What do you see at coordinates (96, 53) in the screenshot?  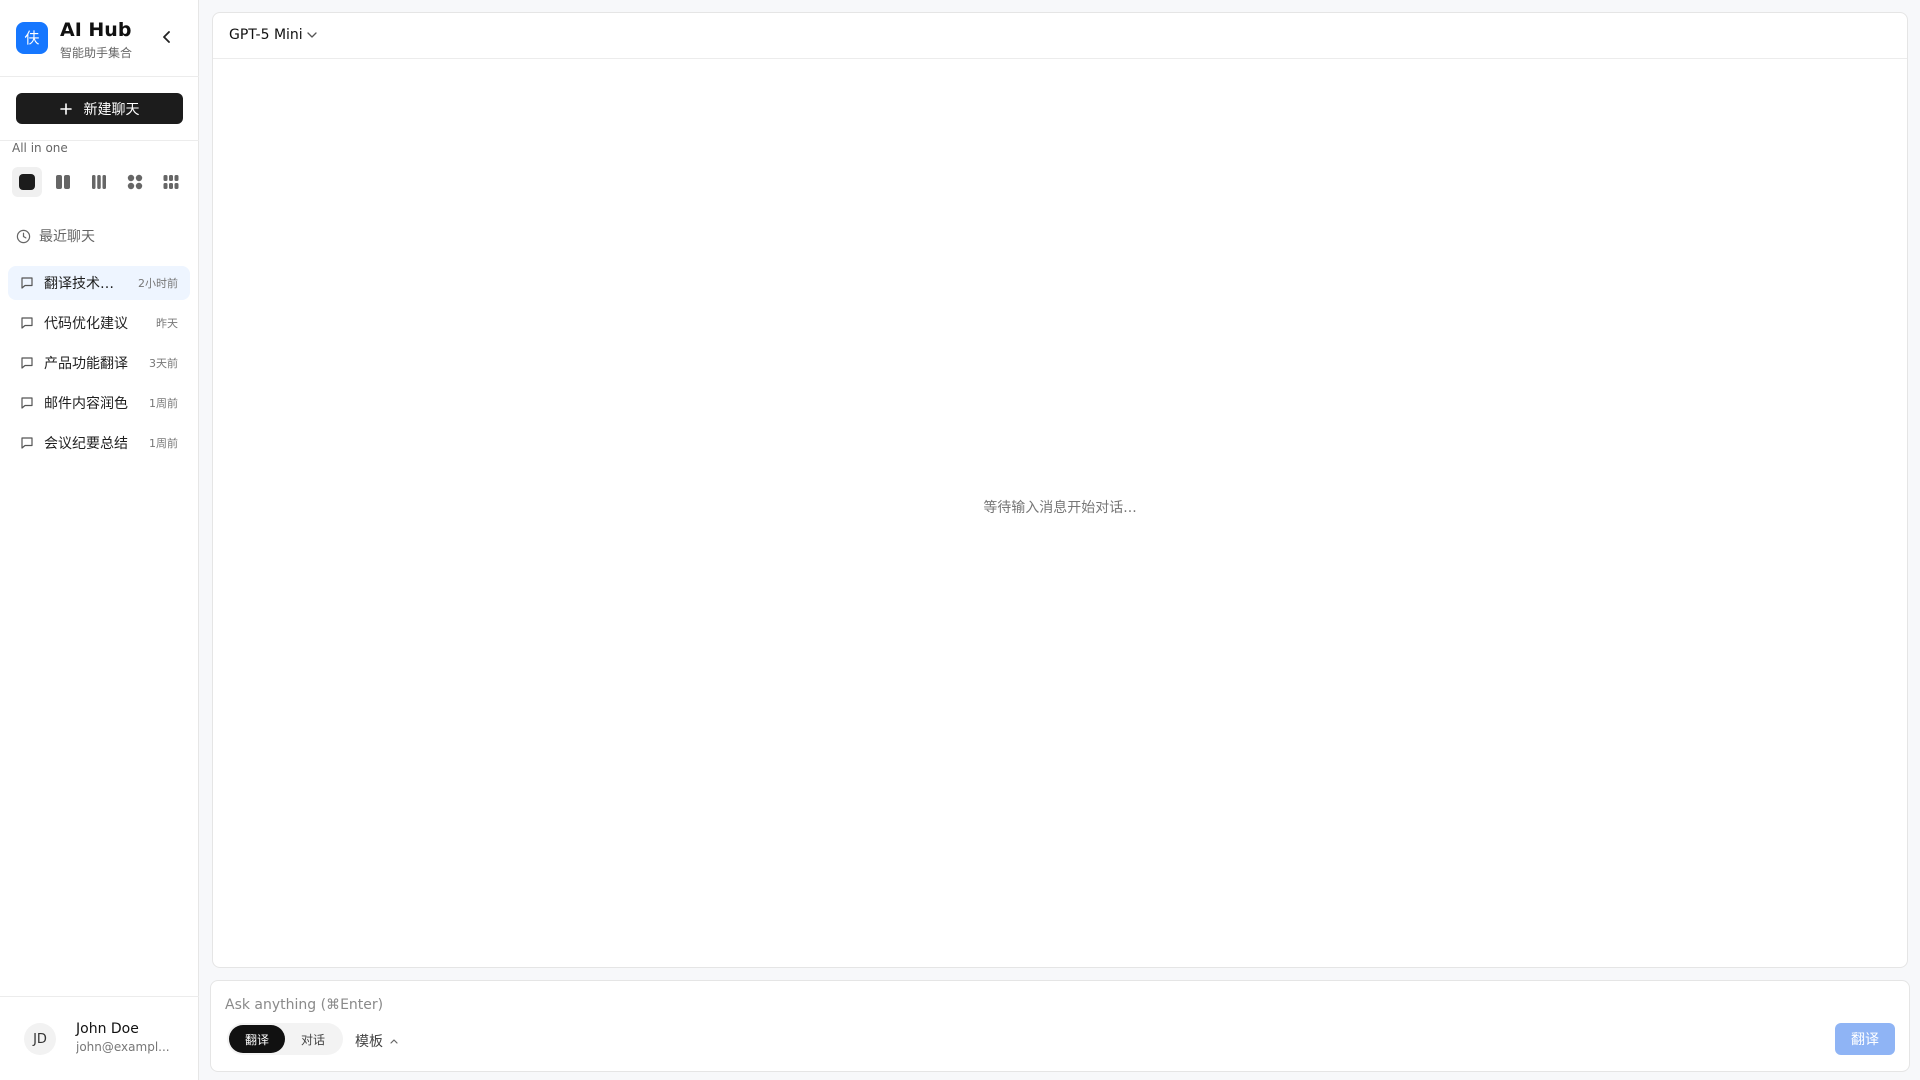 I see `brand-subtitle: 智能助手集合` at bounding box center [96, 53].